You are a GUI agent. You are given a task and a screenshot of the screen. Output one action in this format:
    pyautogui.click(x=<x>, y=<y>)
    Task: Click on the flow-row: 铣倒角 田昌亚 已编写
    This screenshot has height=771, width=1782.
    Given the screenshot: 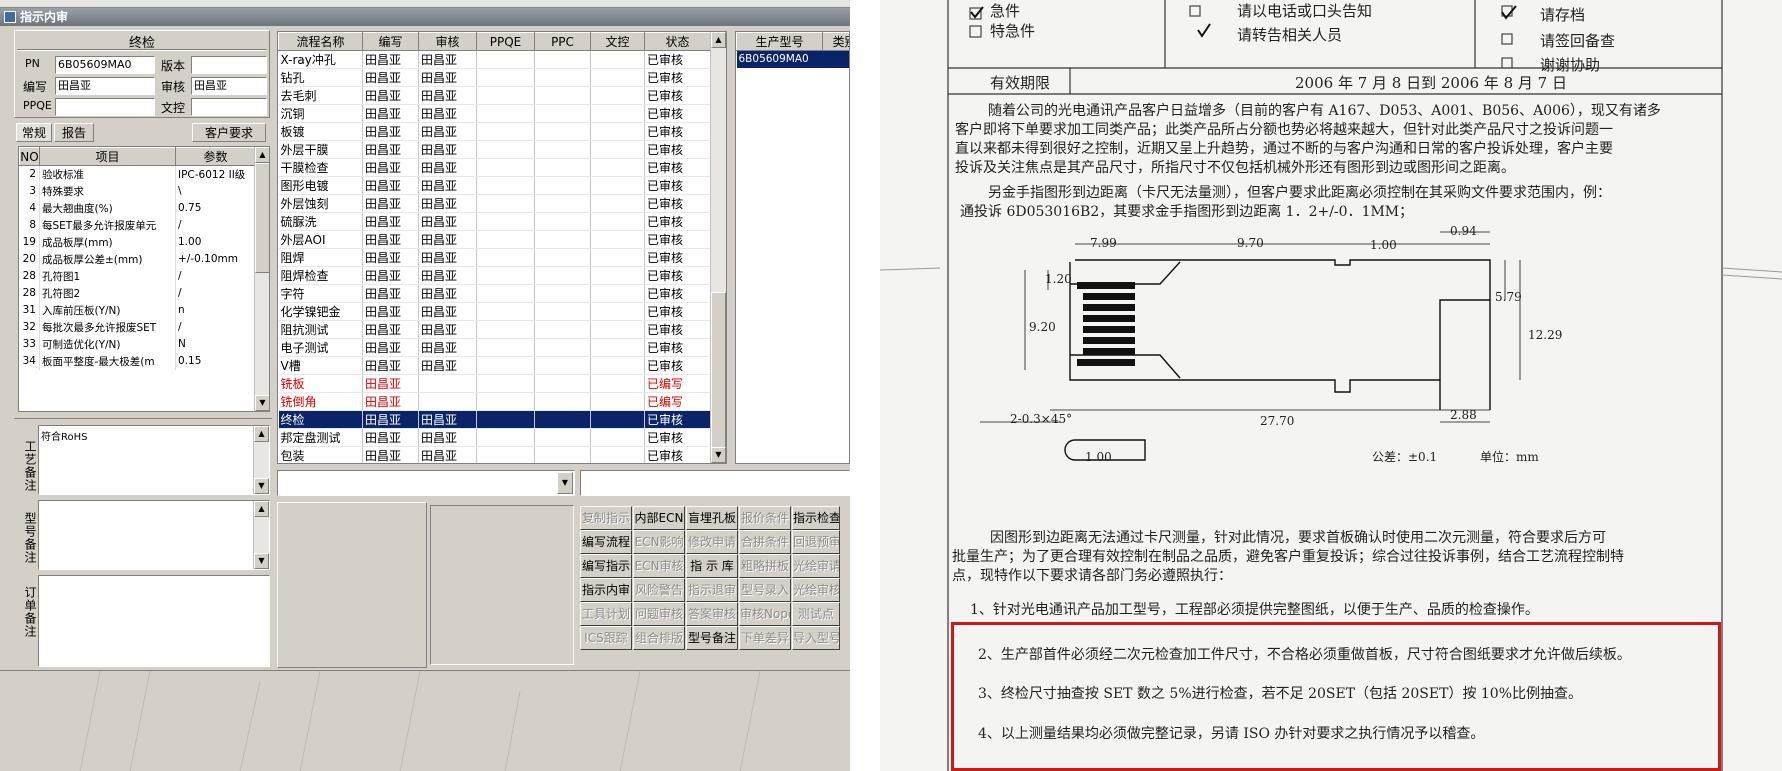 What is the action you would take?
    pyautogui.click(x=494, y=401)
    